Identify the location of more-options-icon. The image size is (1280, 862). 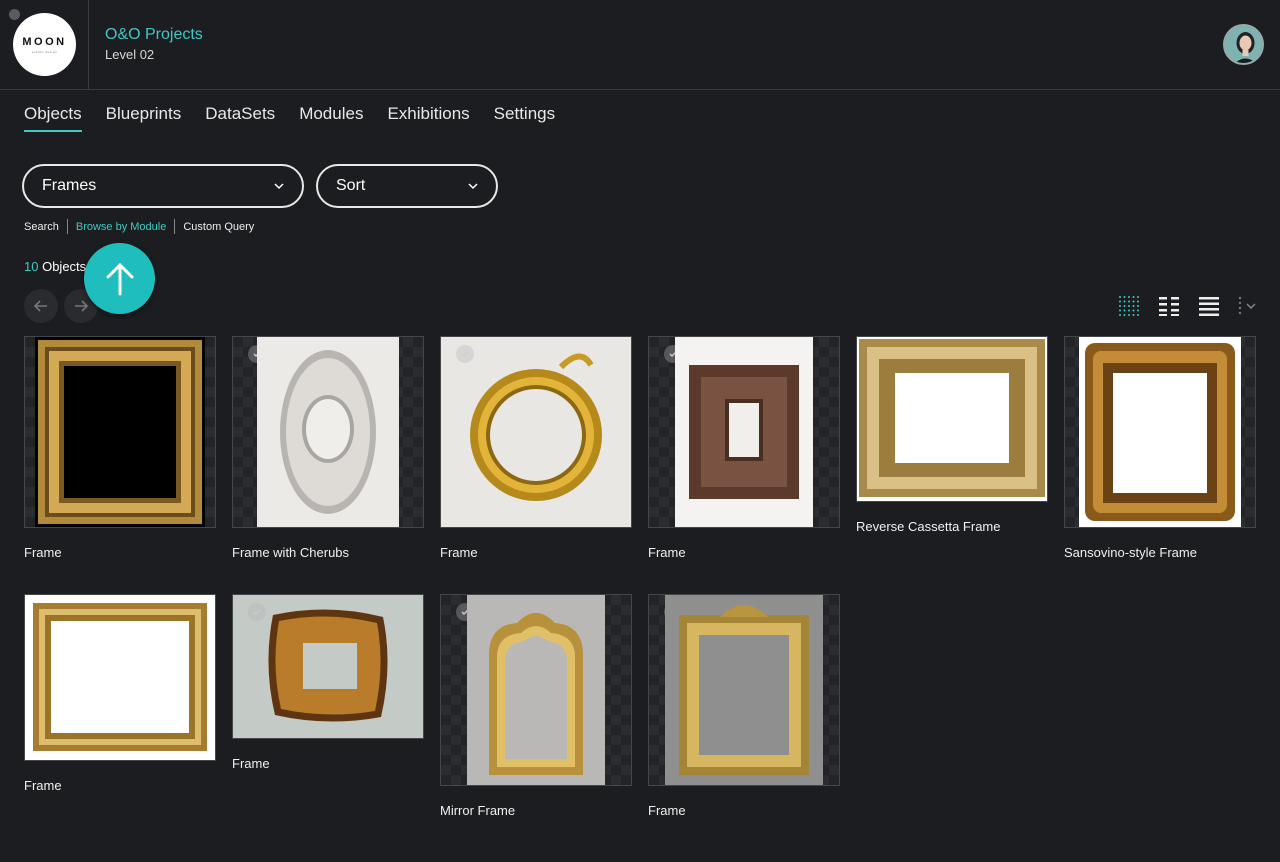
(1247, 306).